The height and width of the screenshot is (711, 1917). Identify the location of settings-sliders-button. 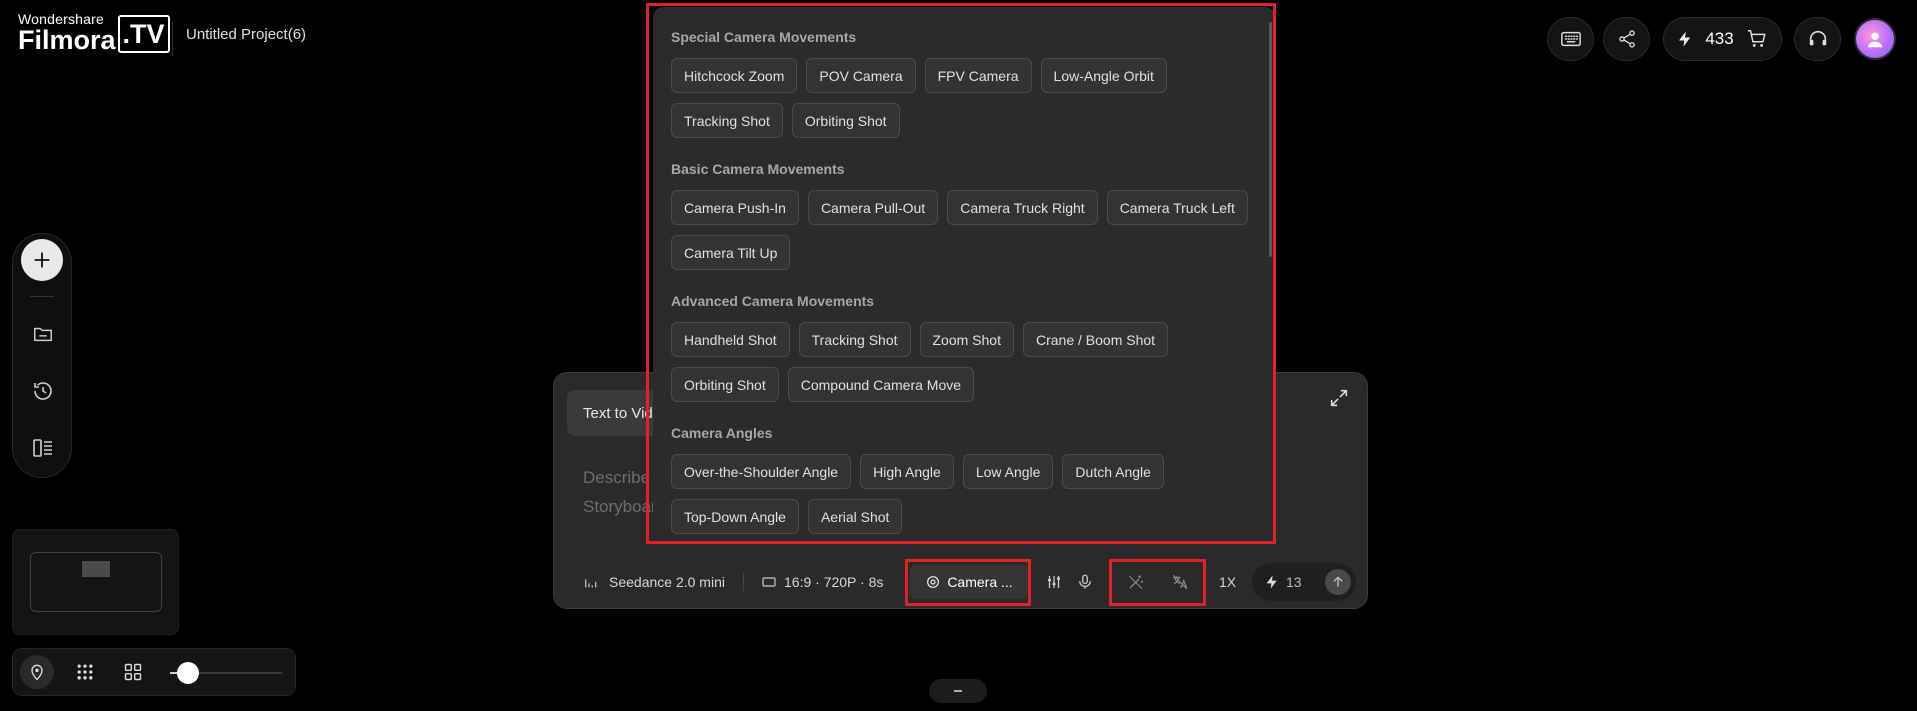
(1054, 582).